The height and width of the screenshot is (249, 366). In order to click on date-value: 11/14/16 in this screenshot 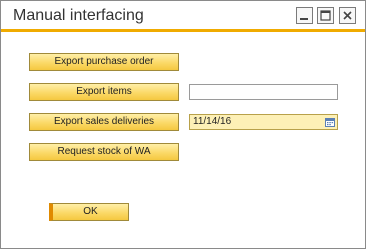, I will do `click(212, 121)`.